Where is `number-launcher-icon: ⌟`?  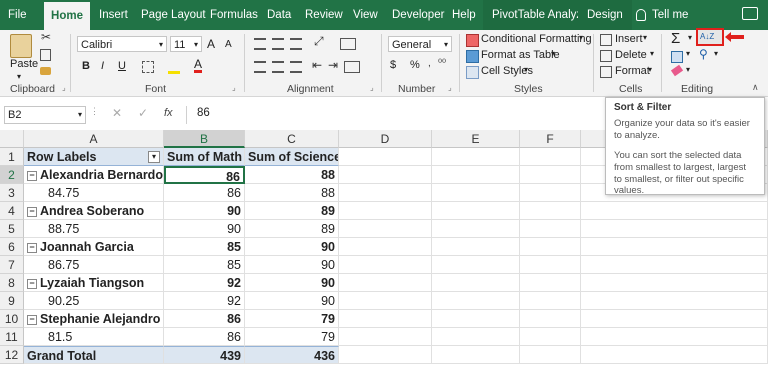 number-launcher-icon: ⌟ is located at coordinates (450, 87).